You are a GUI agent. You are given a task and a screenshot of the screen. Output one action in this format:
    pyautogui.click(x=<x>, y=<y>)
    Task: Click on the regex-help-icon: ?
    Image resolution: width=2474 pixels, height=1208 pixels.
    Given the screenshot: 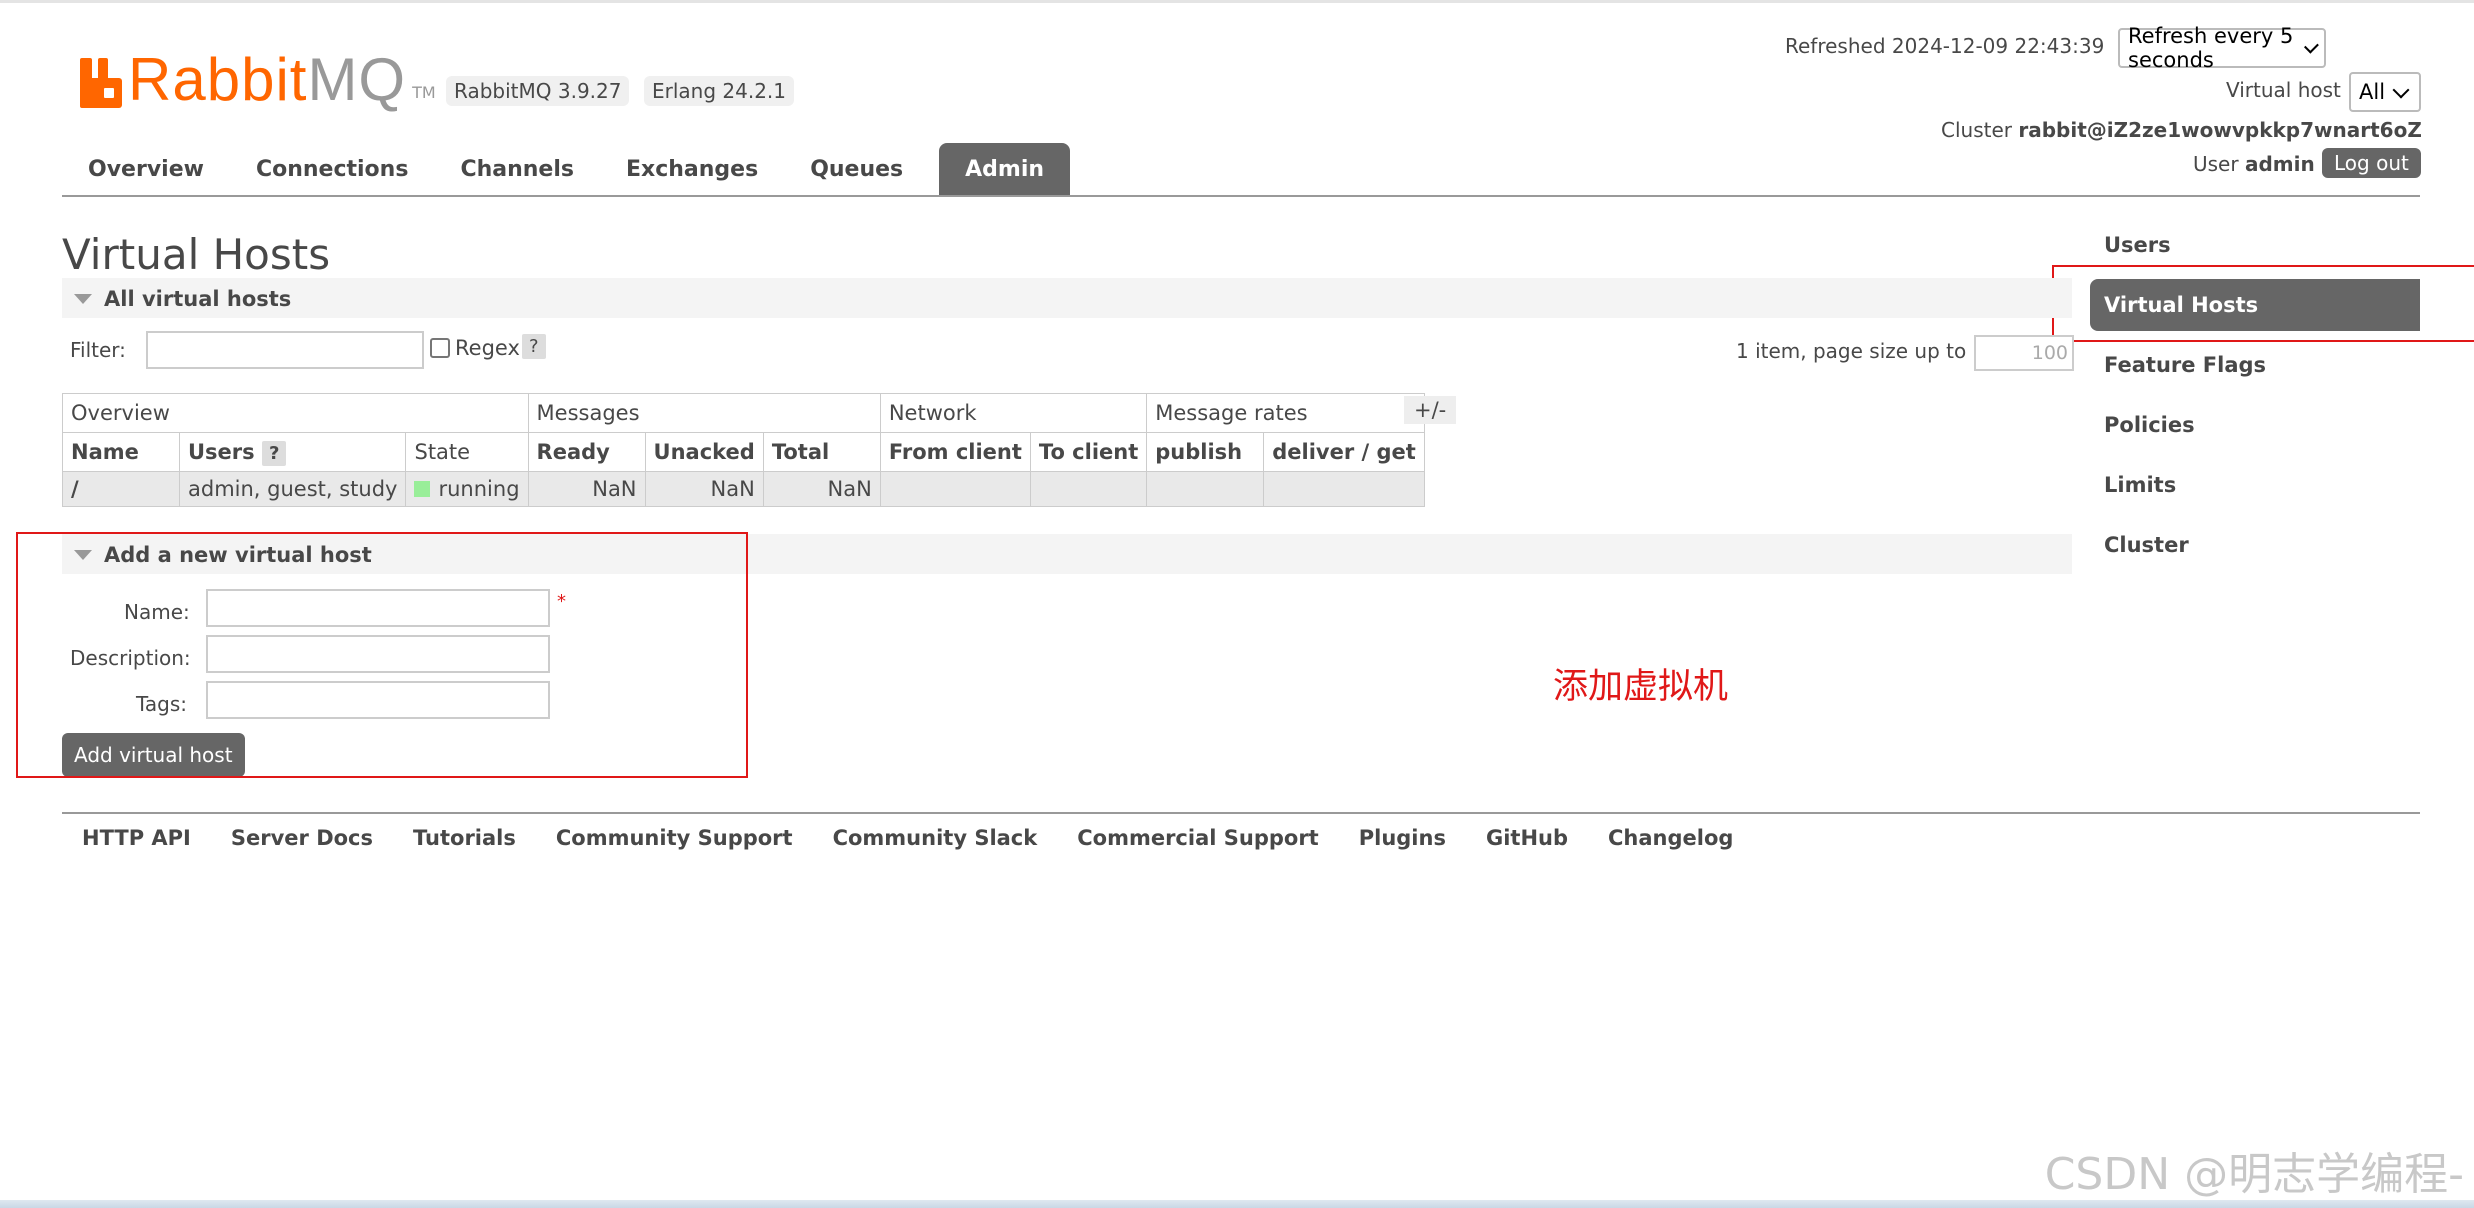 What is the action you would take?
    pyautogui.click(x=534, y=346)
    